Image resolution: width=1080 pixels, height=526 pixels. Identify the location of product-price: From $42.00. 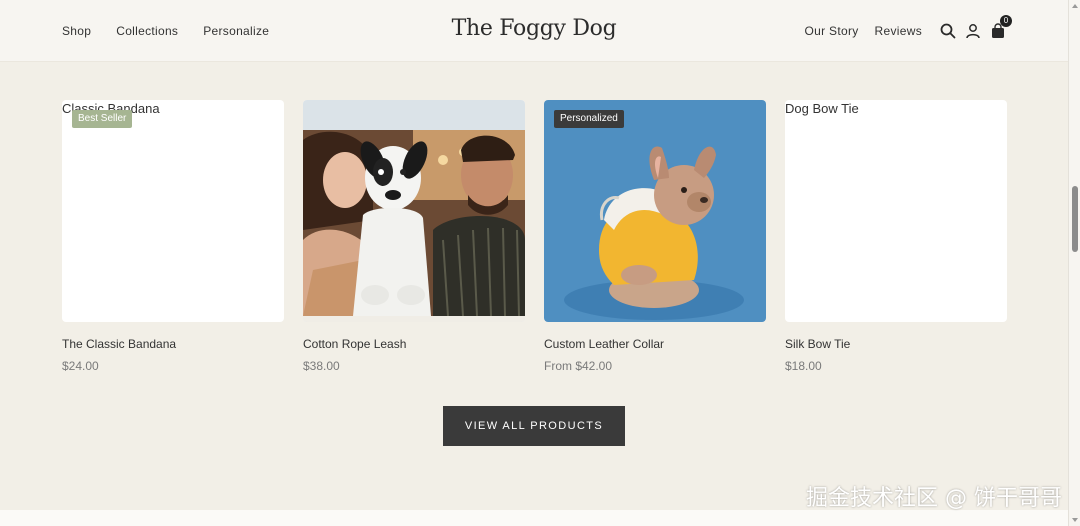
(578, 366).